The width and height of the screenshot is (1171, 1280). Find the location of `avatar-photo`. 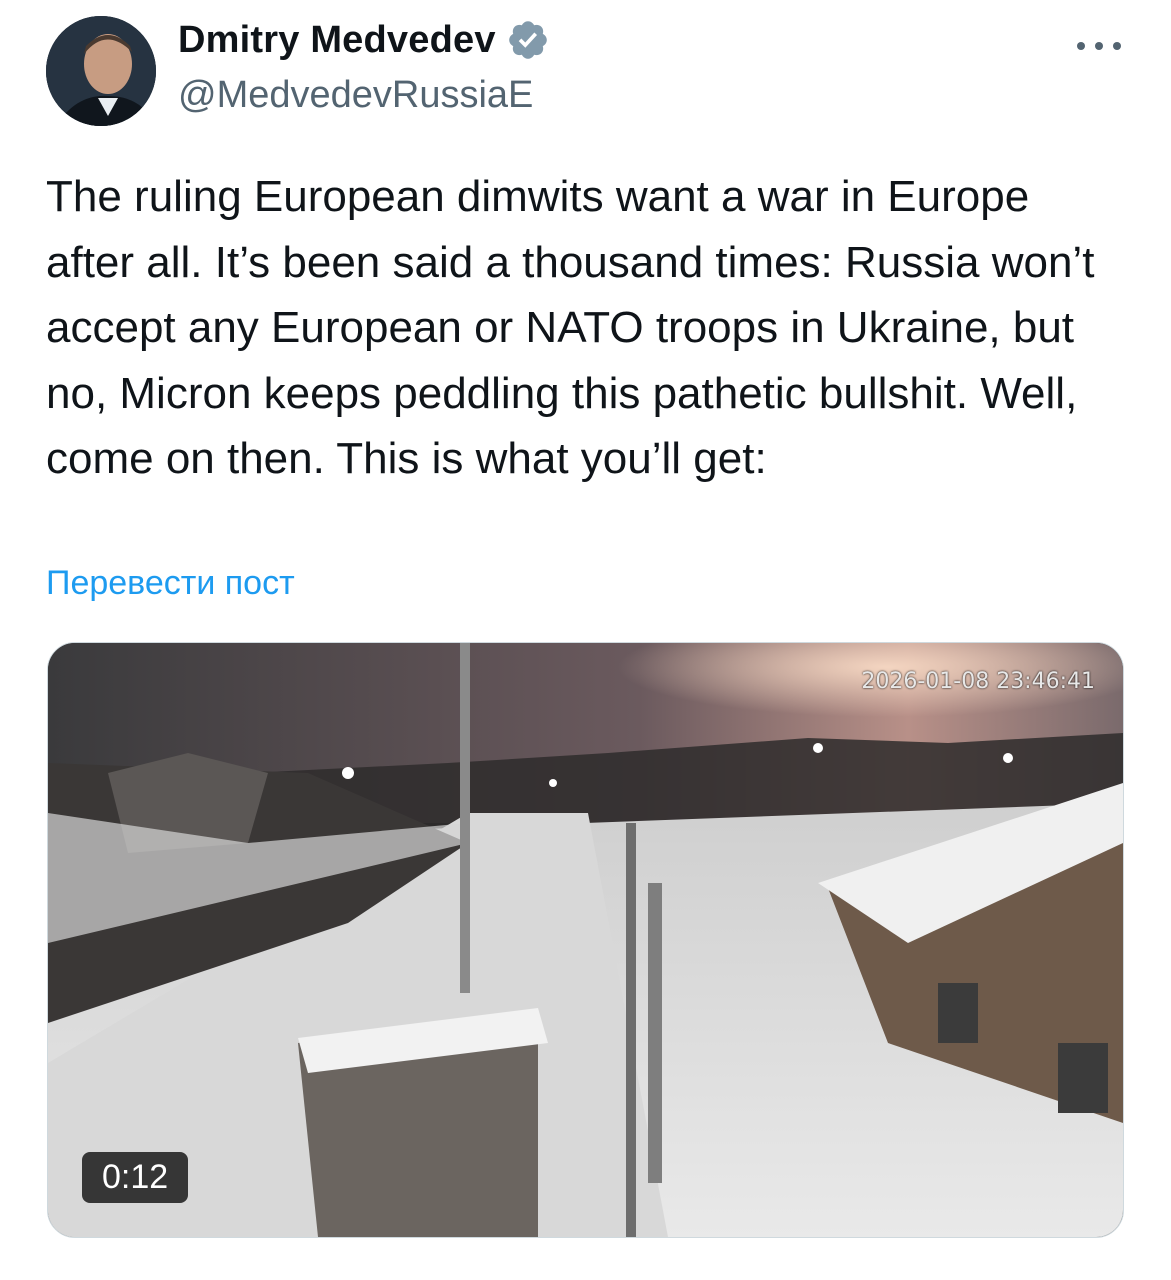

avatar-photo is located at coordinates (101, 71).